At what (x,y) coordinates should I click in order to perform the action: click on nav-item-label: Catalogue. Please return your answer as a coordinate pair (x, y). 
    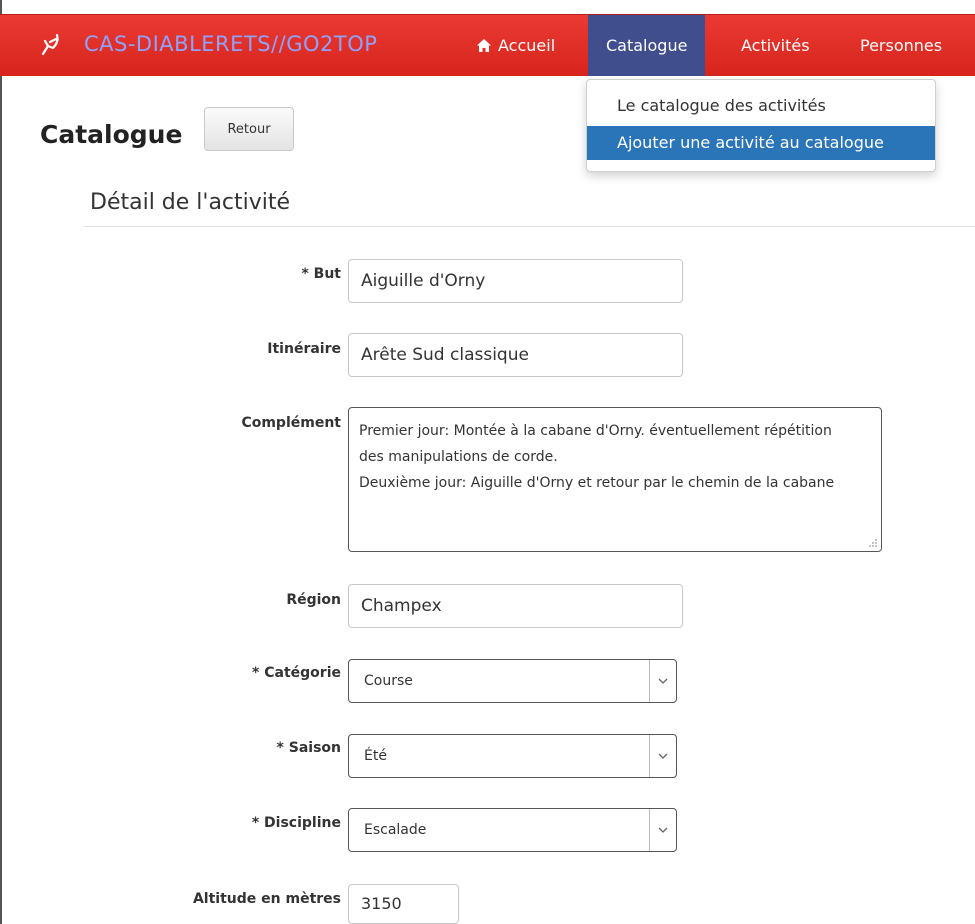
    Looking at the image, I should click on (647, 45).